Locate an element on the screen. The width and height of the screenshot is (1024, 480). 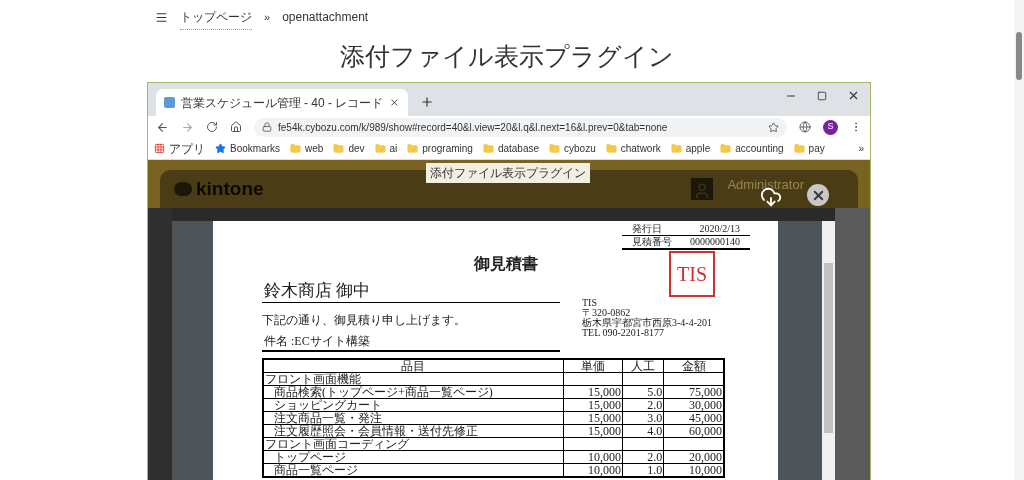
quote-number-label: 見積番号 is located at coordinates (652, 242).